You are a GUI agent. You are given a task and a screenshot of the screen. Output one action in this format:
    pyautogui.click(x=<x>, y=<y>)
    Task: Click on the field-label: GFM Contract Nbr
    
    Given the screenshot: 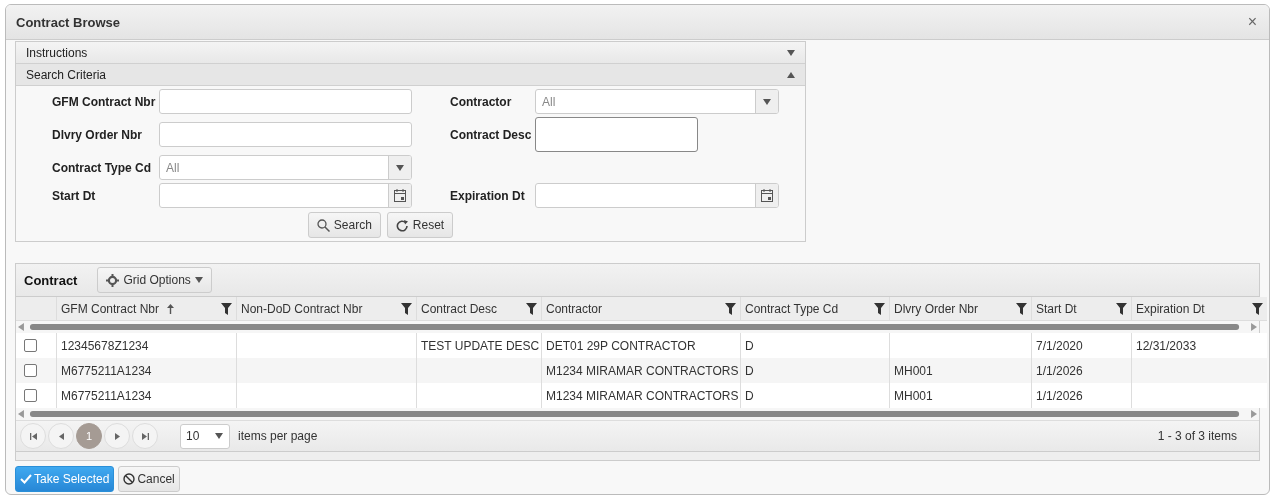 What is the action you would take?
    pyautogui.click(x=104, y=101)
    